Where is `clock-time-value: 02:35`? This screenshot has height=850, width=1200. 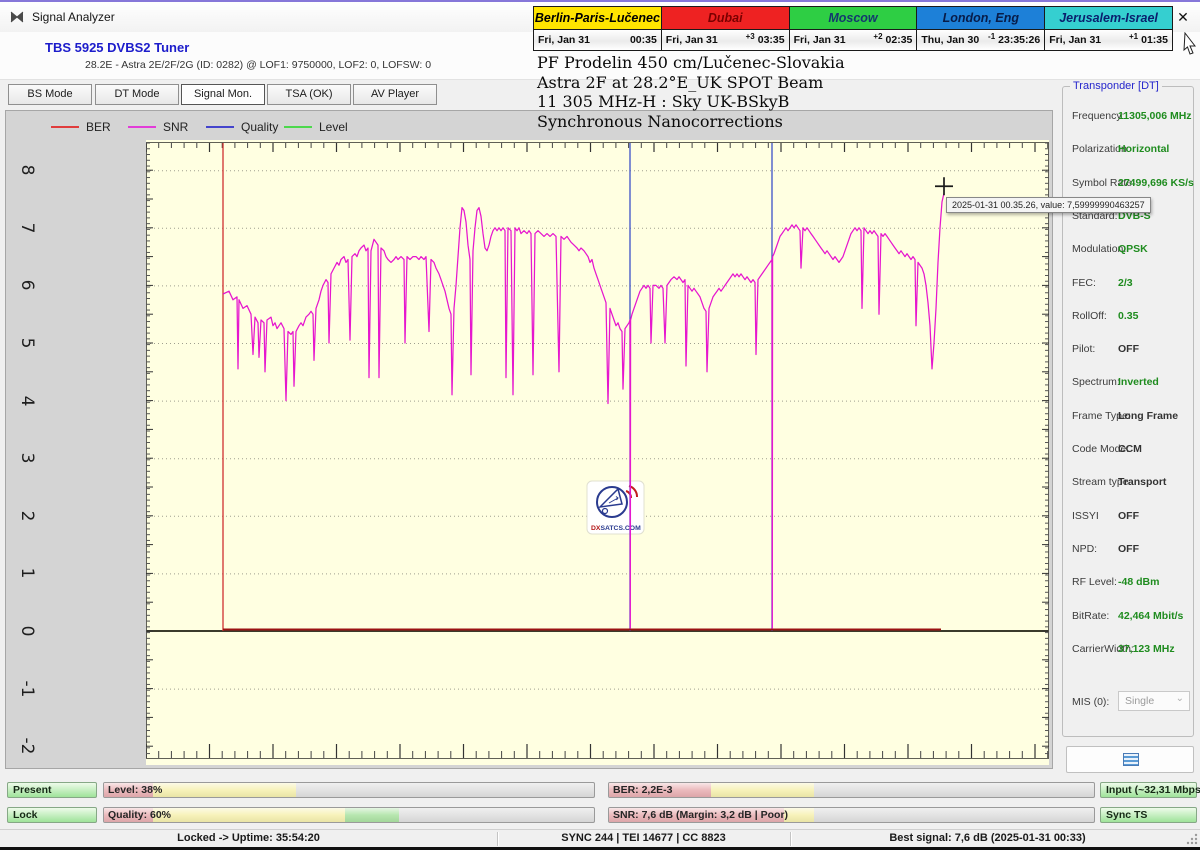
clock-time-value: 02:35 is located at coordinates (899, 40).